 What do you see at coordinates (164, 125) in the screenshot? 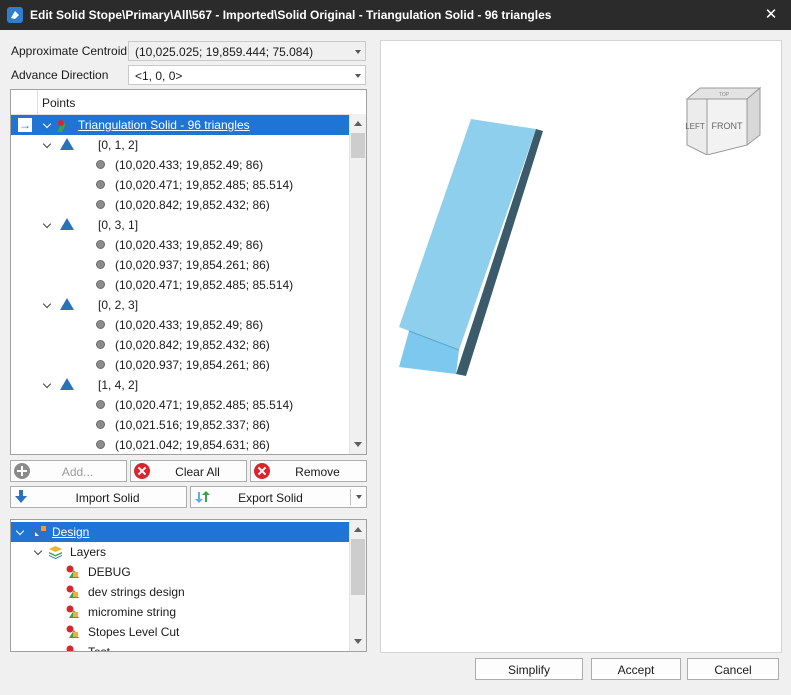
I see `triangulation-label: Triangulation Solid - 96 triangles` at bounding box center [164, 125].